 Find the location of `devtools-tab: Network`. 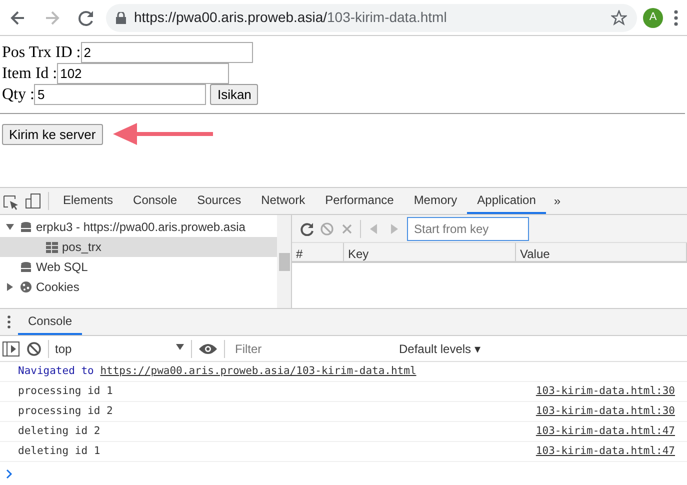

devtools-tab: Network is located at coordinates (283, 201).